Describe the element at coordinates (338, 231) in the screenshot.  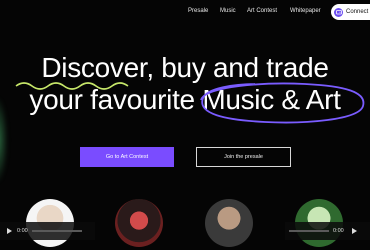
I see `player-duration: 0:00` at that location.